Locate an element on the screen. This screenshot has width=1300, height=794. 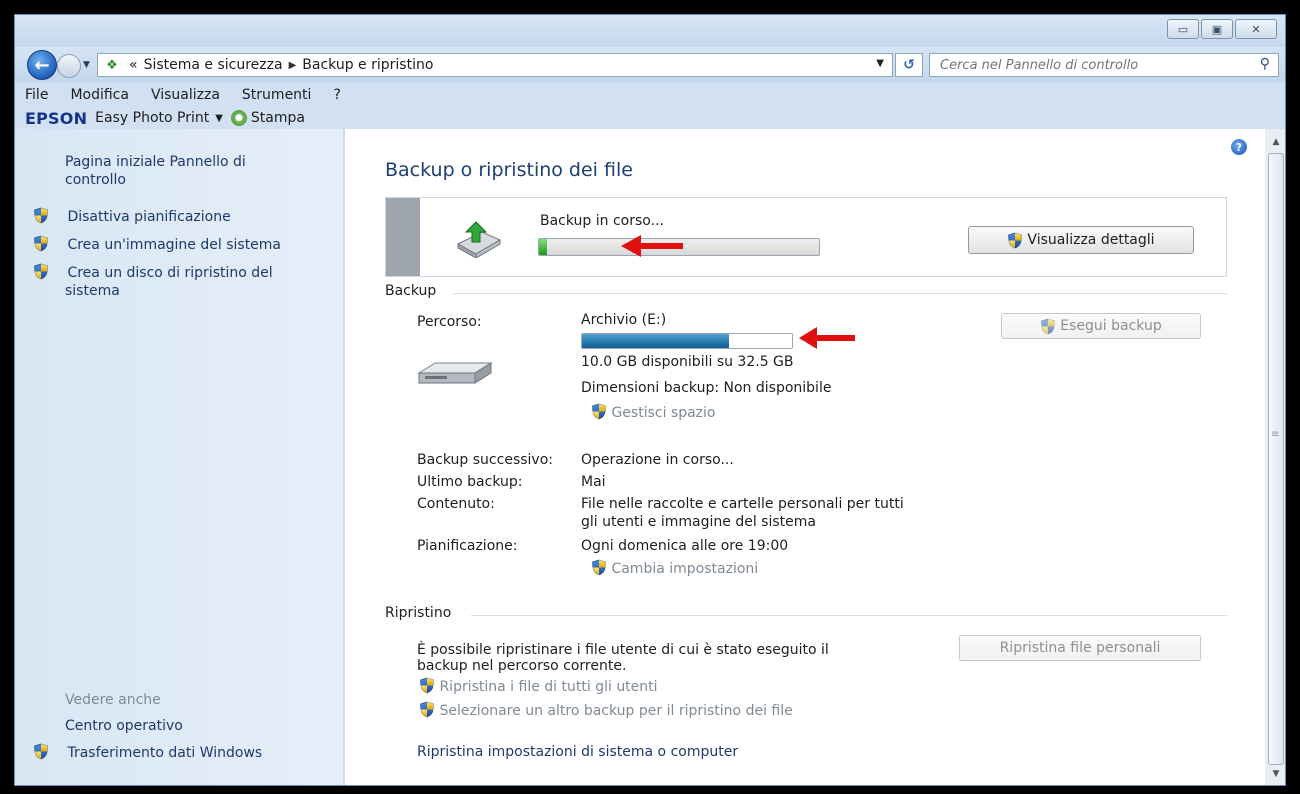
search-input is located at coordinates (1090, 65).